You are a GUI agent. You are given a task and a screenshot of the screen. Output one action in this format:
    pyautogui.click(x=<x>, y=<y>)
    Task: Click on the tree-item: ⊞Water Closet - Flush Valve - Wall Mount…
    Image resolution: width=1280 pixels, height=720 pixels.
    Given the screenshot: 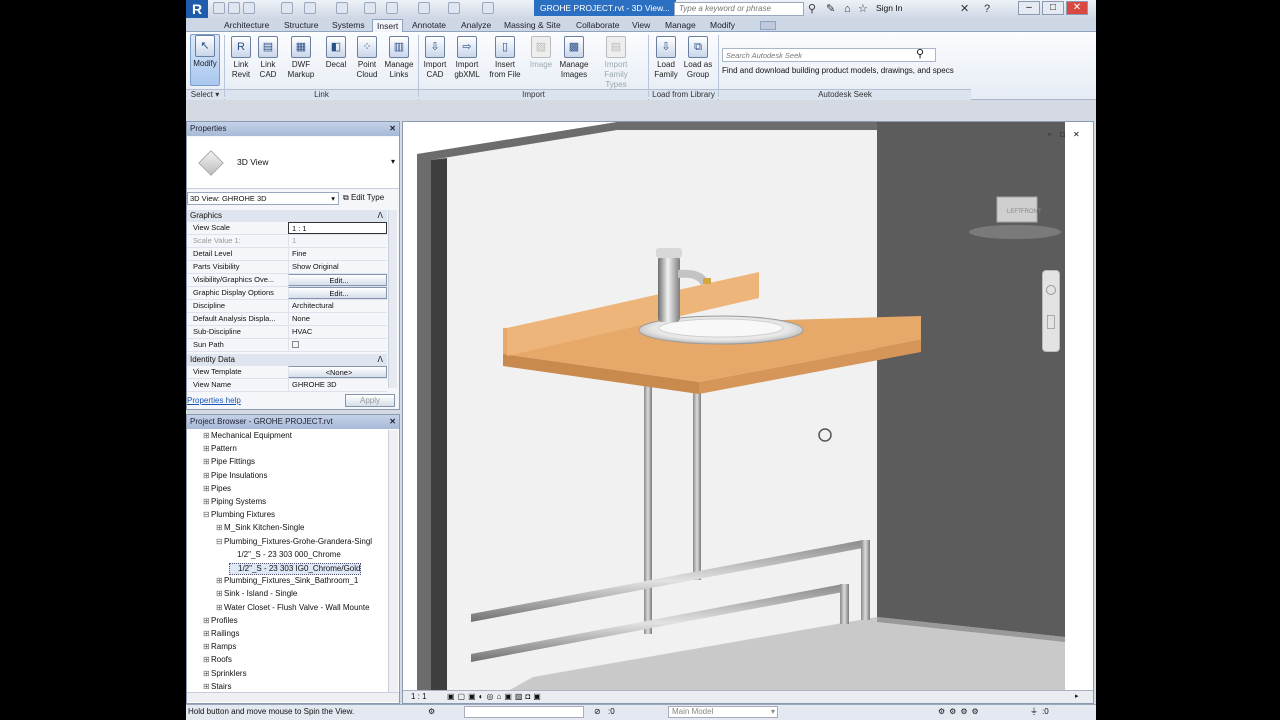 What is the action you would take?
    pyautogui.click(x=293, y=608)
    